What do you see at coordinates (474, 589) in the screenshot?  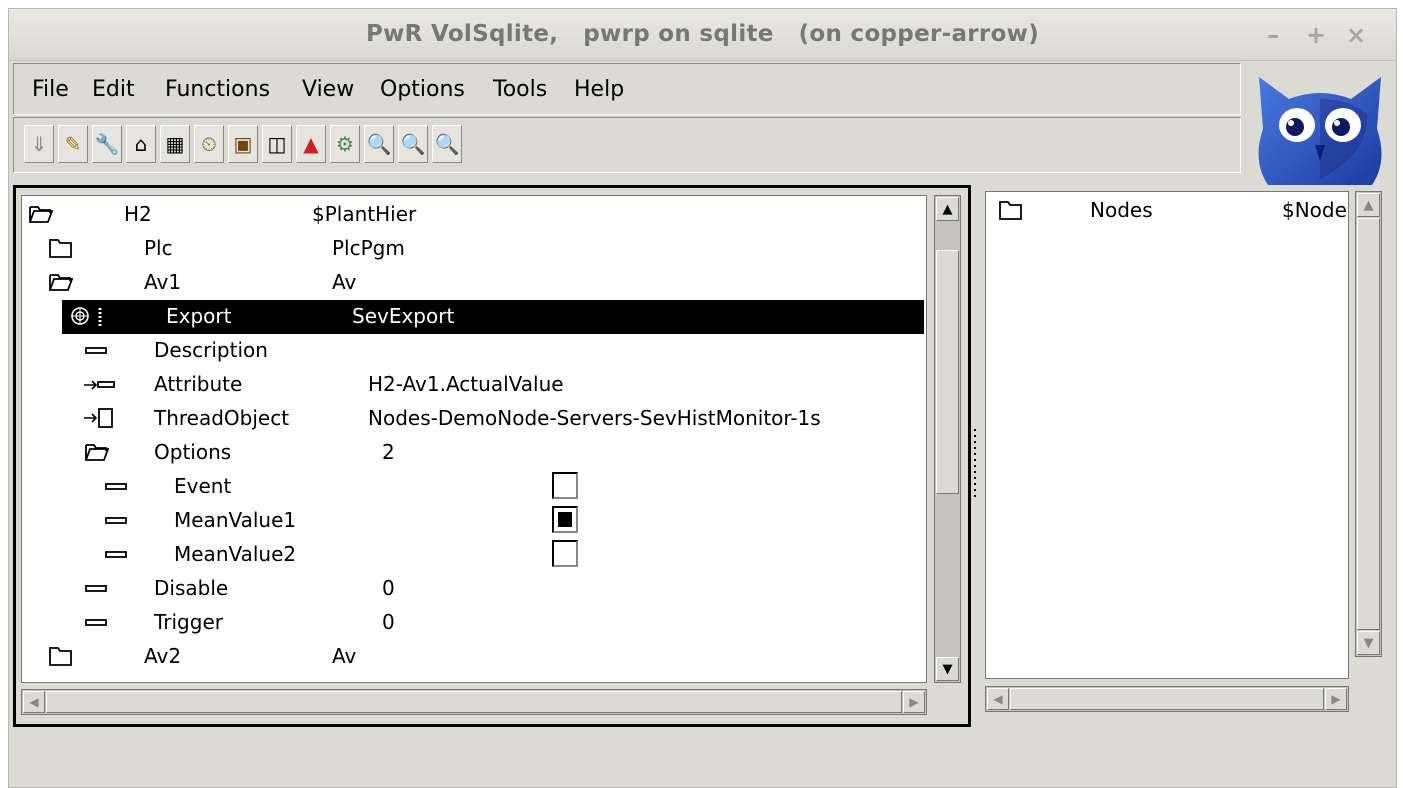 I see `tree-row: Disable 0` at bounding box center [474, 589].